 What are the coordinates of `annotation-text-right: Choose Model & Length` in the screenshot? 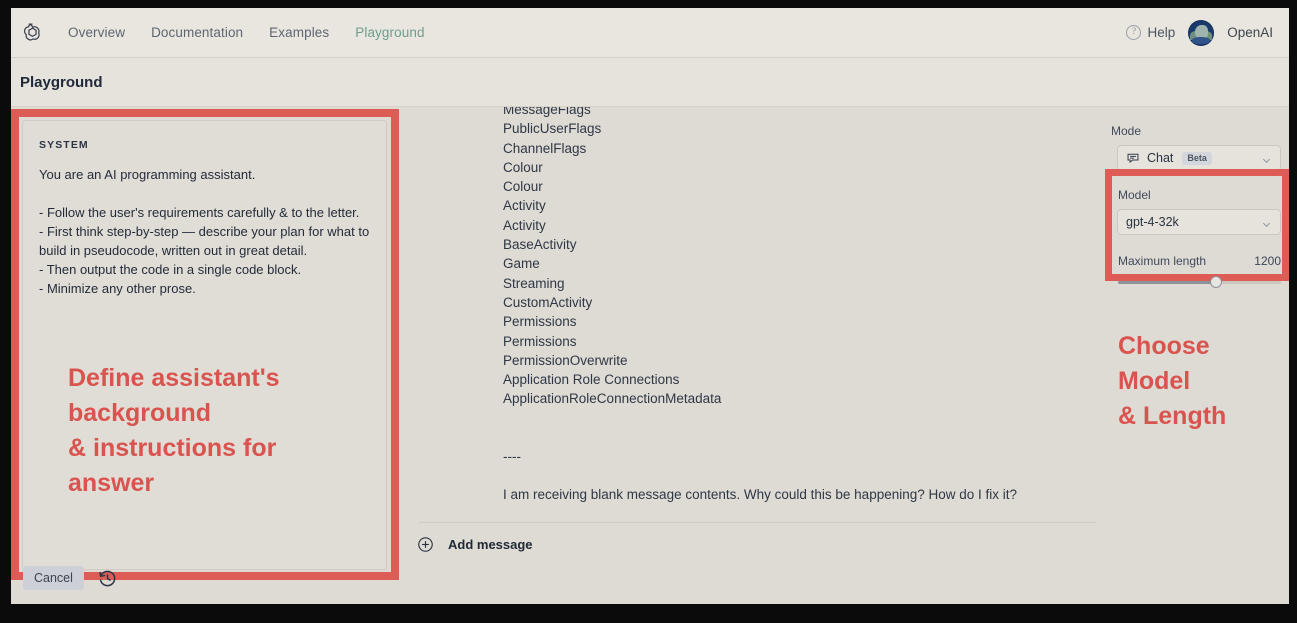 It's located at (1172, 381).